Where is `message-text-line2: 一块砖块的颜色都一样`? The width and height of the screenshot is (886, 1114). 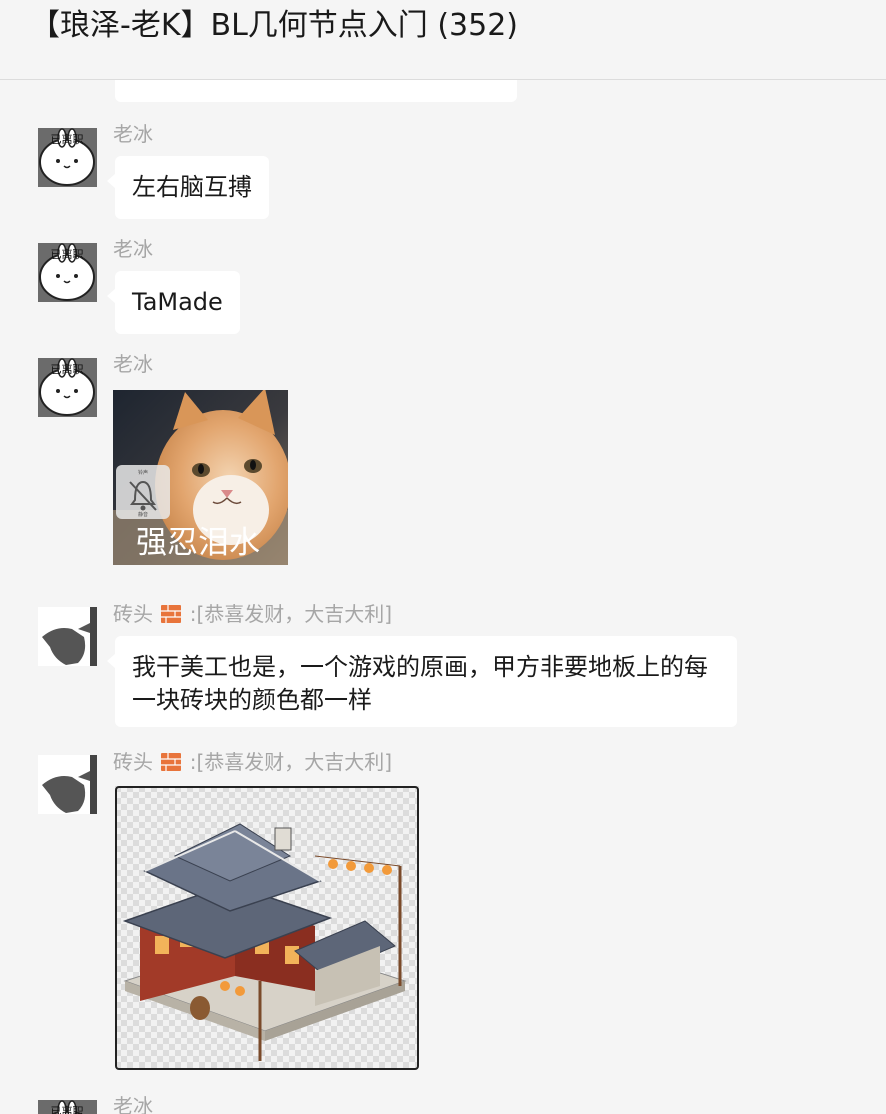 message-text-line2: 一块砖块的颜色都一样 is located at coordinates (252, 700).